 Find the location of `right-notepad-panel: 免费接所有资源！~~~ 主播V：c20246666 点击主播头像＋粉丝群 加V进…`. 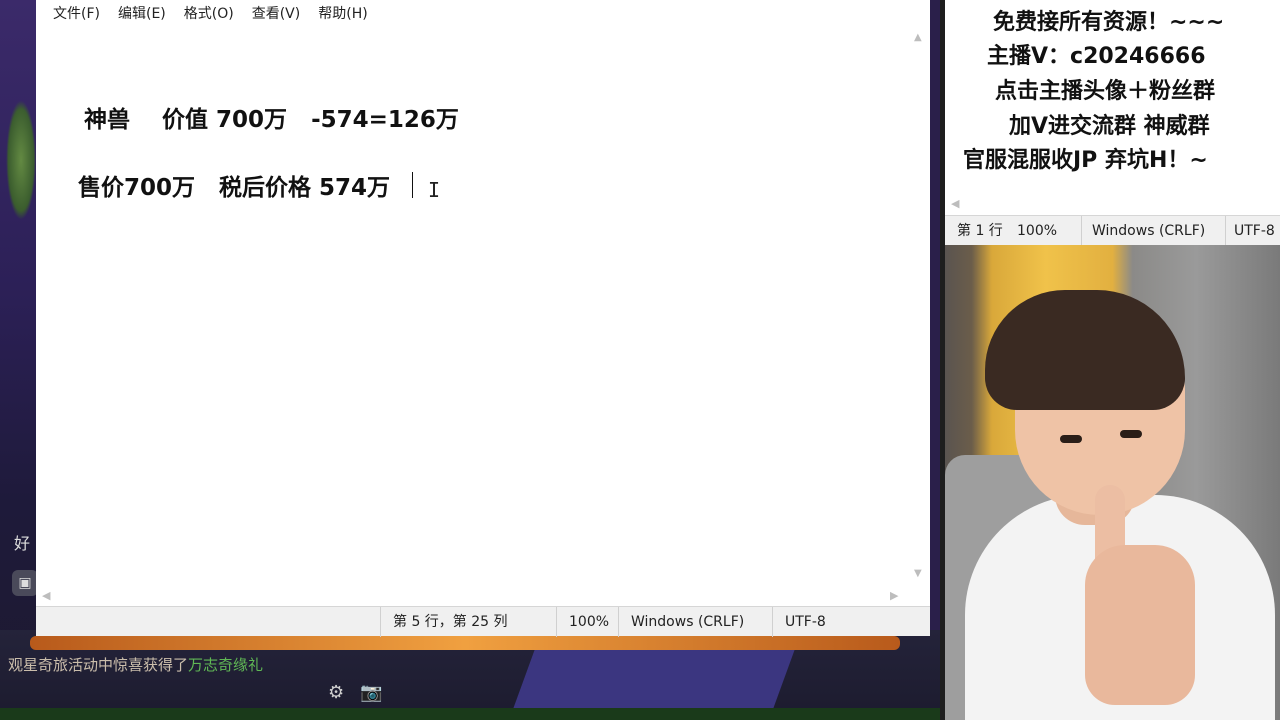

right-notepad-panel: 免费接所有资源！~~~ 主播V：c20246666 点击主播头像＋粉丝群 加V进… is located at coordinates (1110, 123).